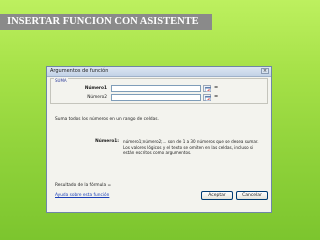 This screenshot has height=240, width=320. Describe the element at coordinates (79, 71) in the screenshot. I see `dialog-title: Argumentos de función` at that location.